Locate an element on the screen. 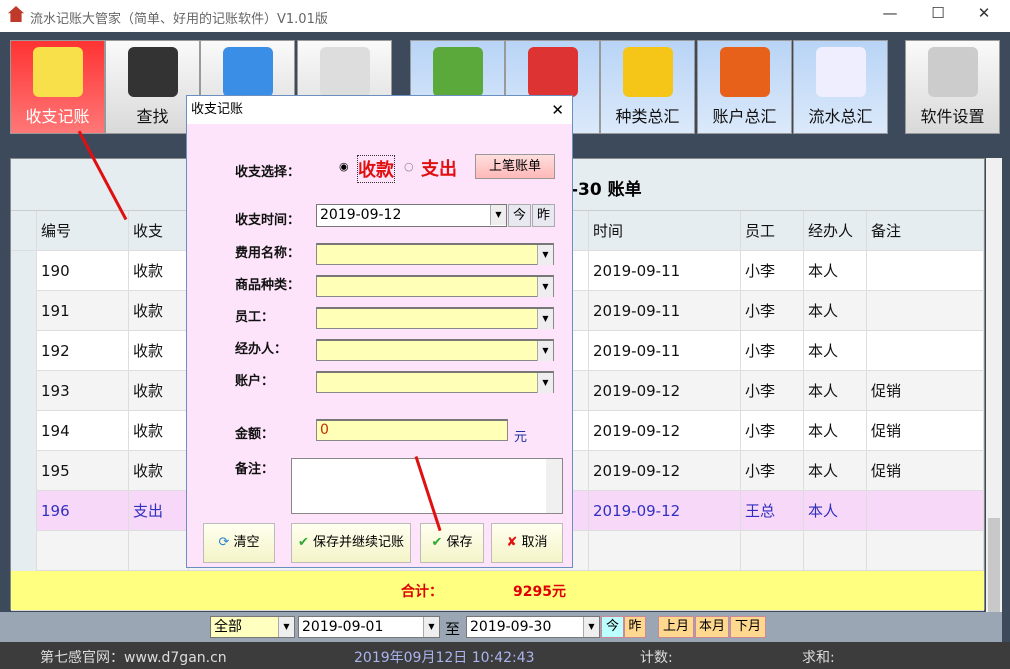 The height and width of the screenshot is (669, 1010). handler-label: 经办人： is located at coordinates (261, 349).